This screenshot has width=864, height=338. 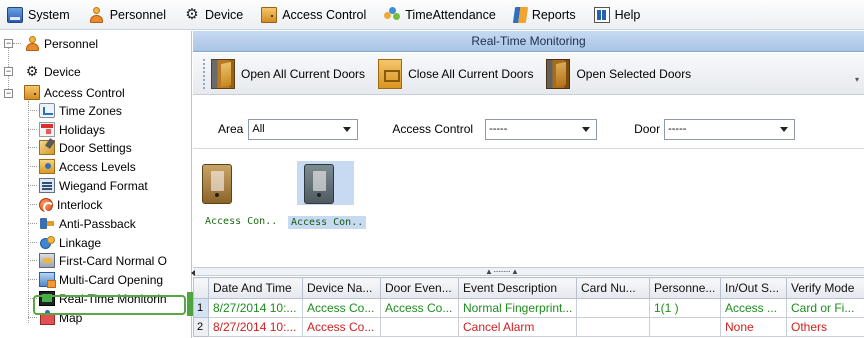 I want to click on table-cell: Cancel Alarm, so click(x=517, y=327).